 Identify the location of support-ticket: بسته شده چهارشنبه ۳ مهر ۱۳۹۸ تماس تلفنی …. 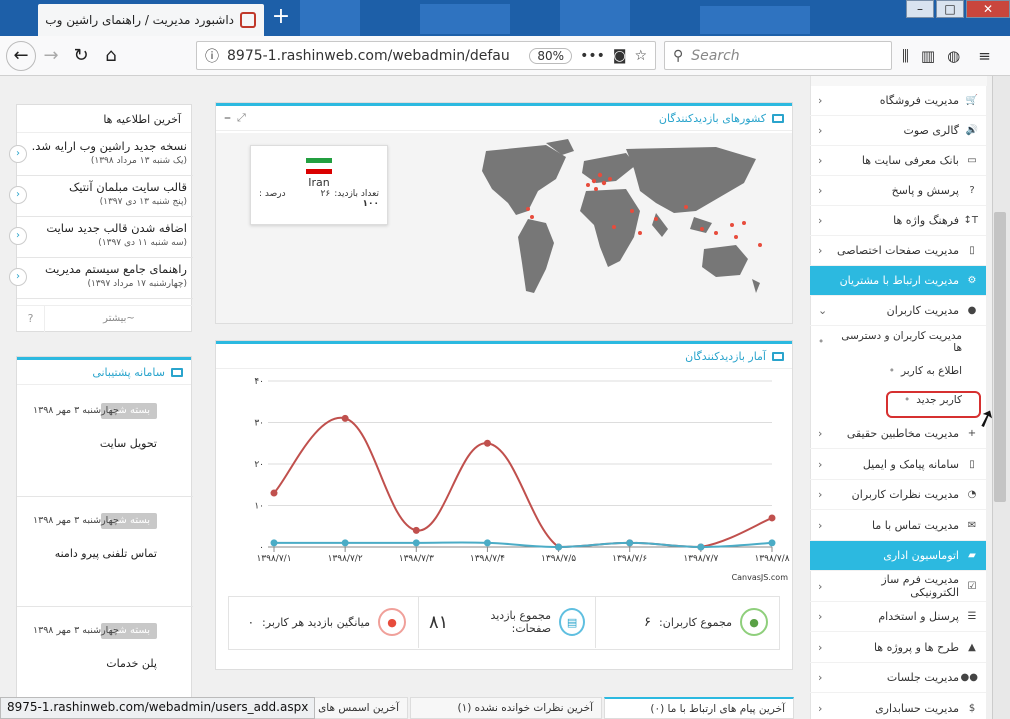
(105, 552).